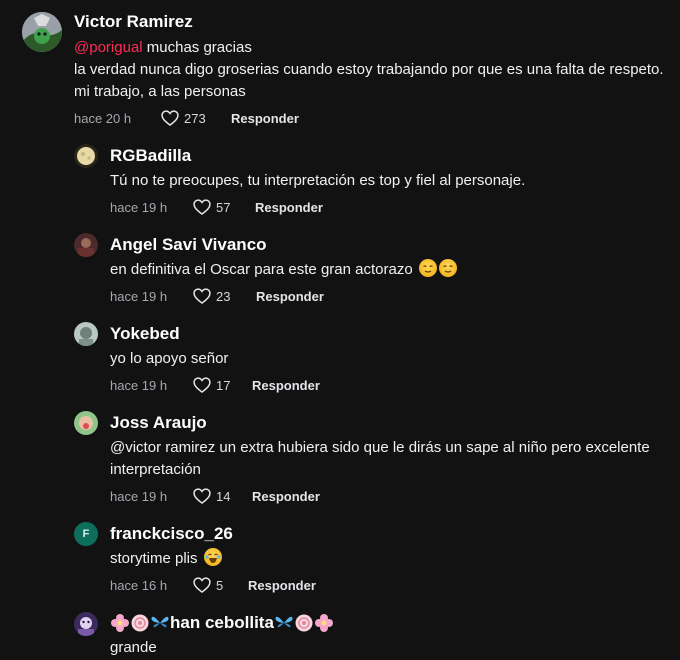 This screenshot has width=680, height=660. I want to click on like-count: 5, so click(220, 585).